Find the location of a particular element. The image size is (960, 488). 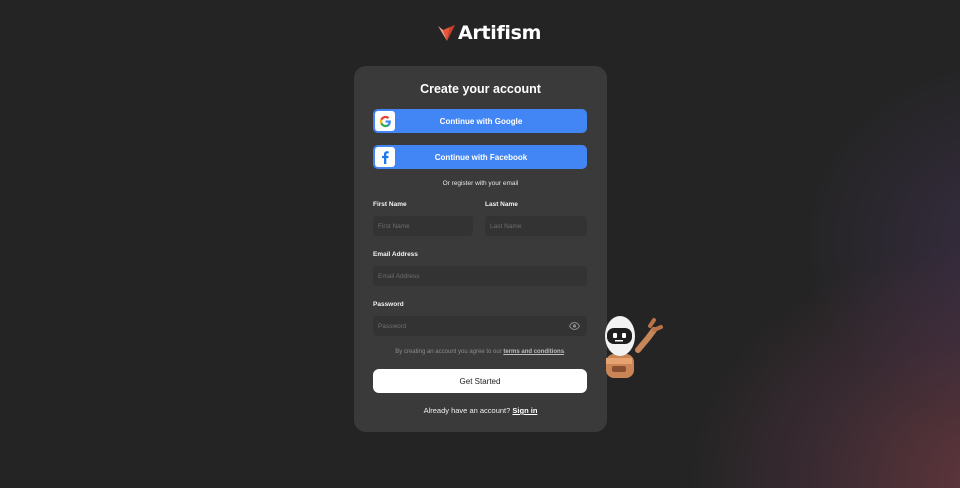

google-icon is located at coordinates (385, 121).